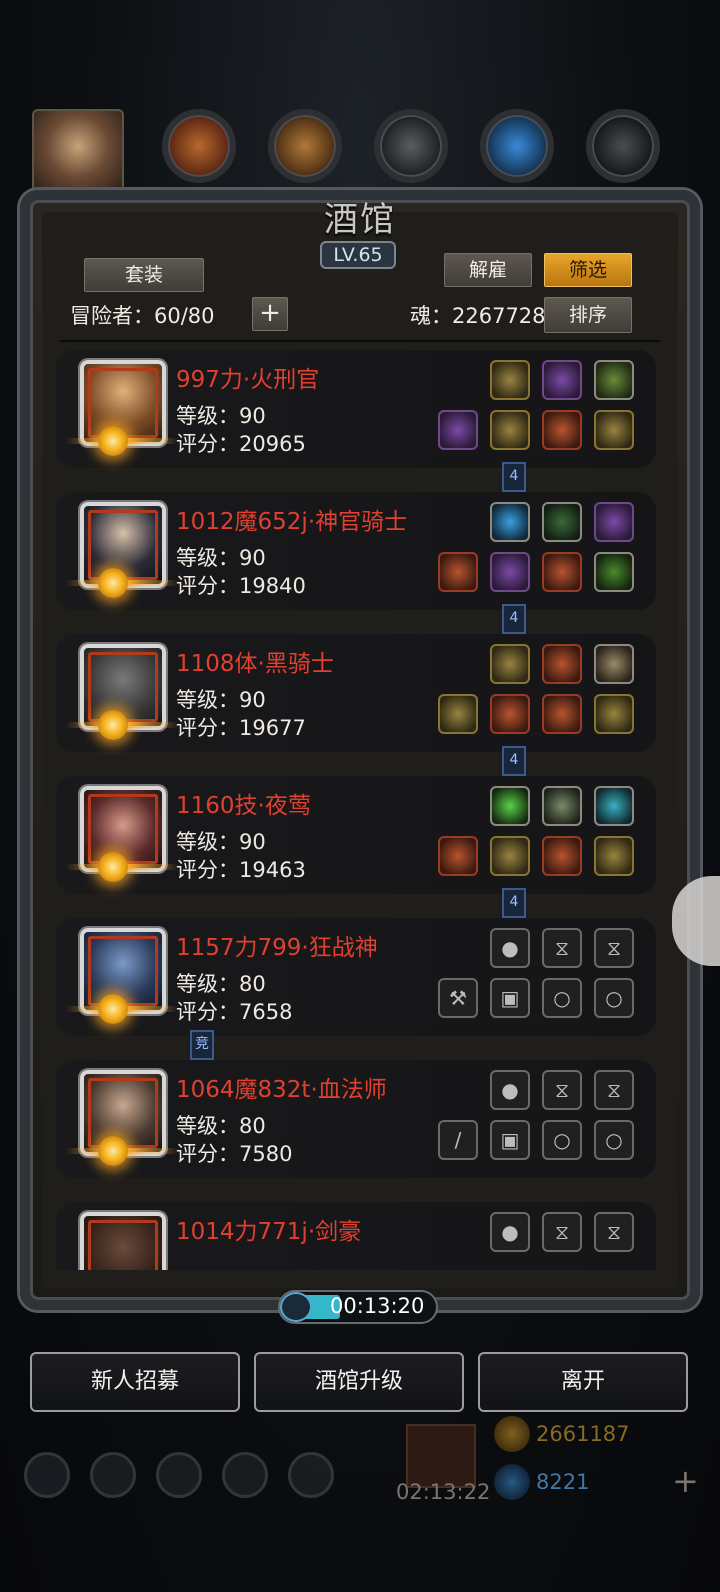  I want to click on potion-icon, so click(562, 572).